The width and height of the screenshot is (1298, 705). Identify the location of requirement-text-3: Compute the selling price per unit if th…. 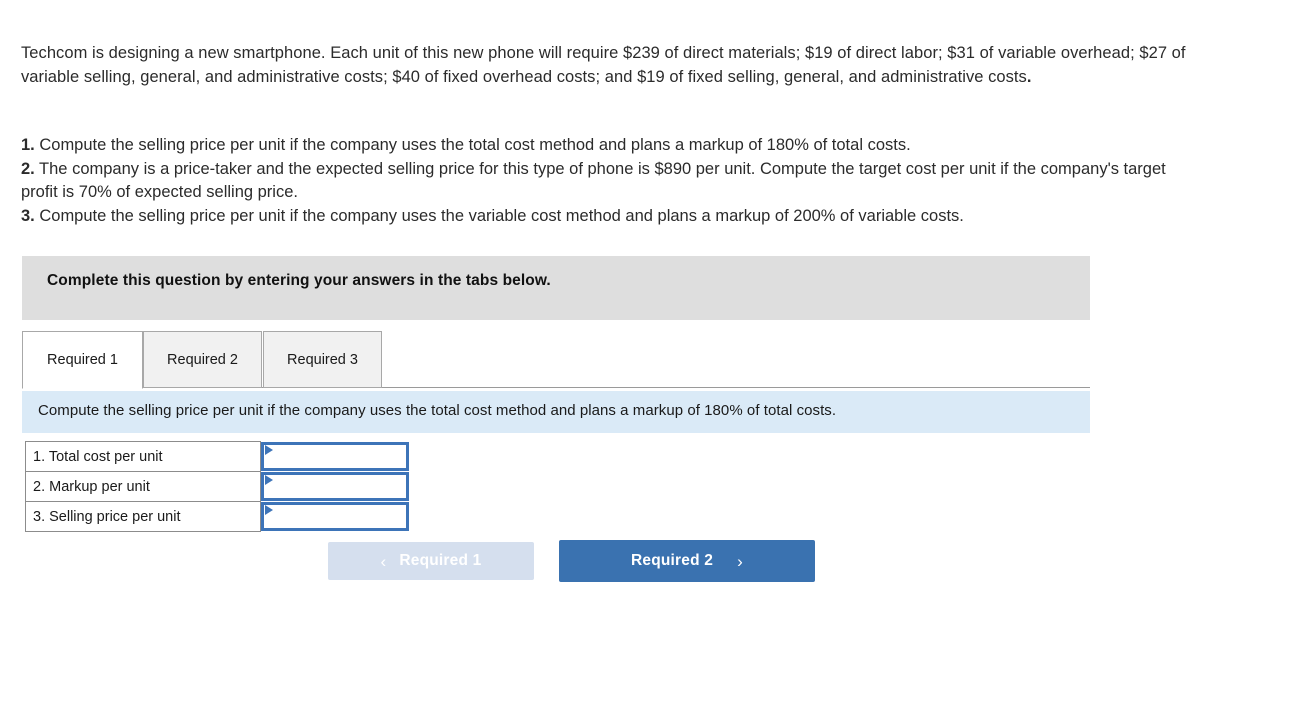
(499, 215).